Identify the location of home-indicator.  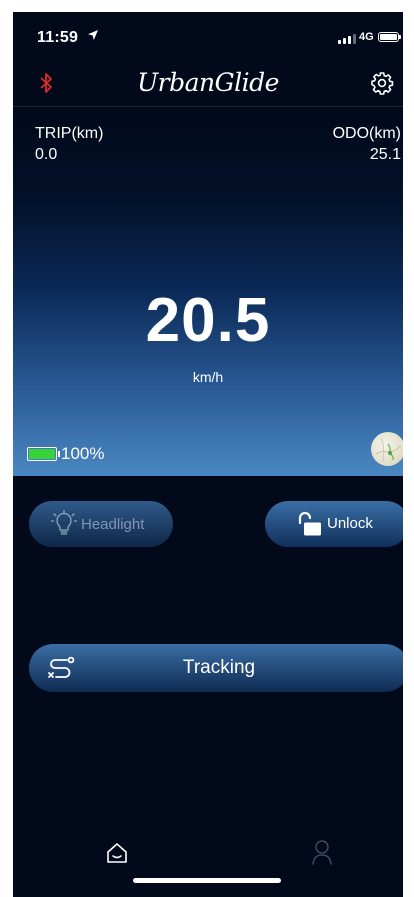
(207, 880).